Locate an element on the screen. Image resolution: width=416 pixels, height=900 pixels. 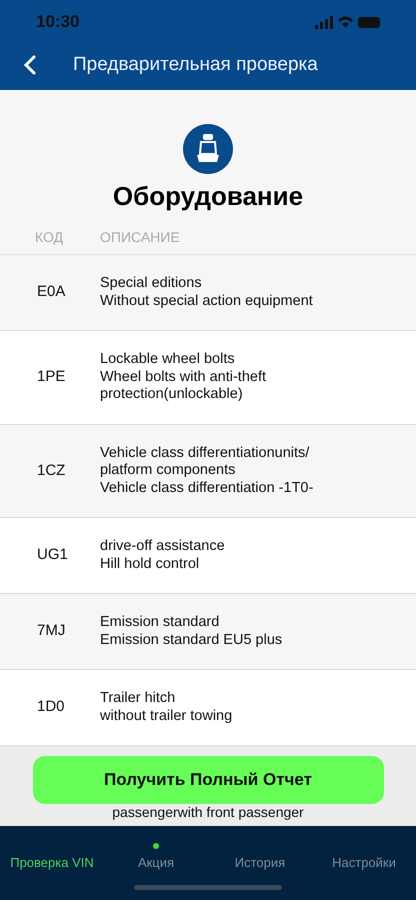
code-cell-text: E0A is located at coordinates (51, 292).